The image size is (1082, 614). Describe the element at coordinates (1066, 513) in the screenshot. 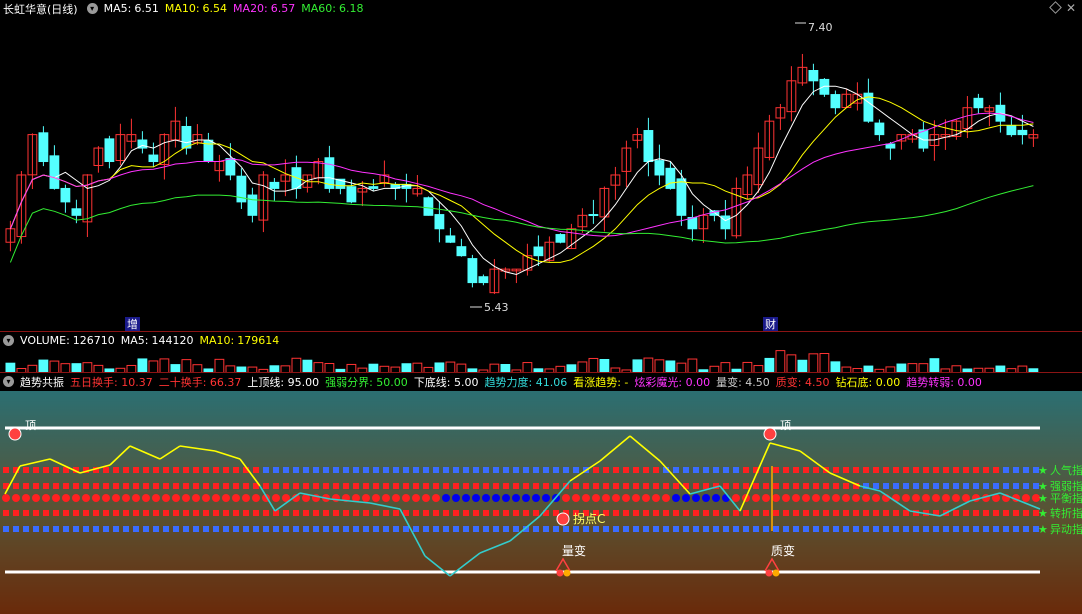

I see `row-label: 转折指` at that location.